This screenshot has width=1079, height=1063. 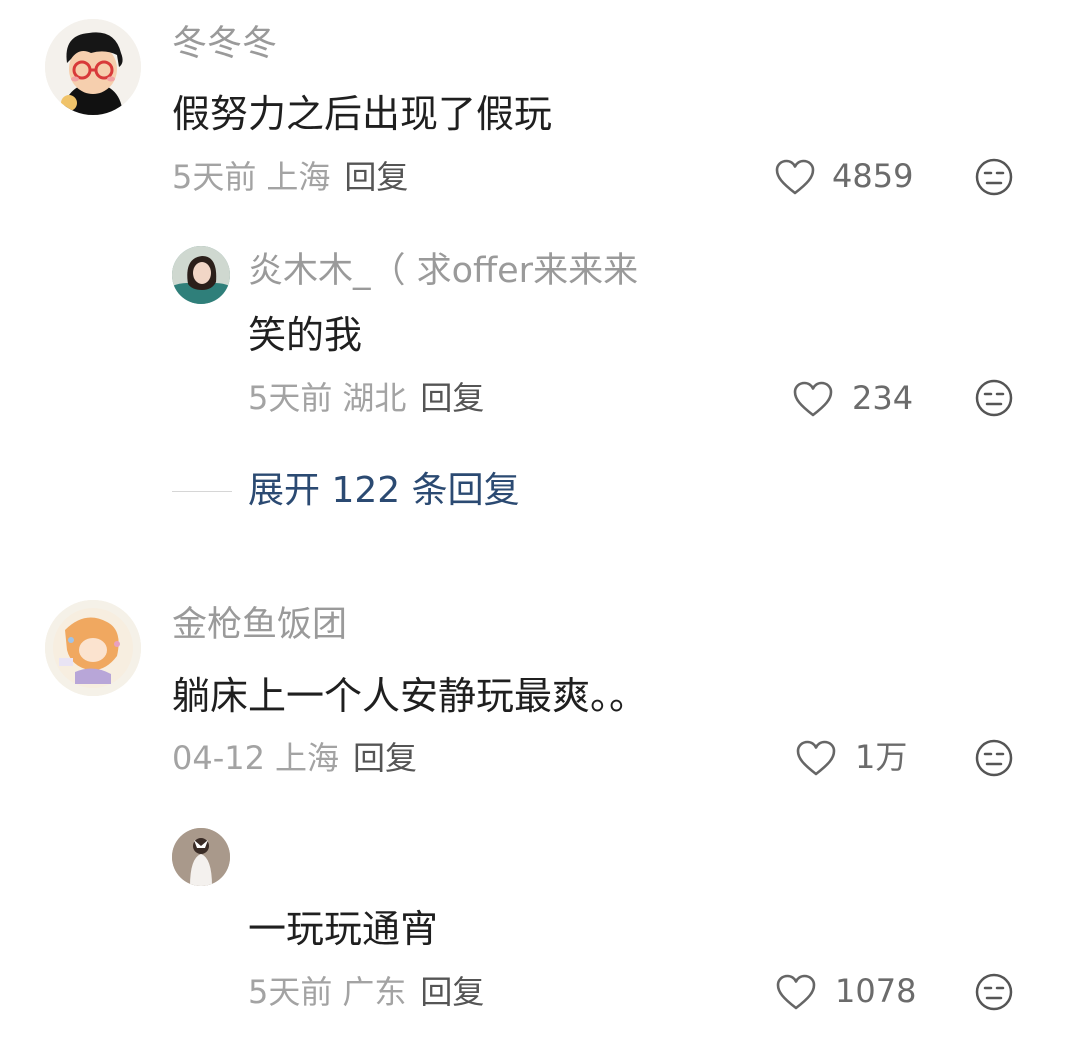 I want to click on reply-username: 炎木木_（ 求offer来来来, so click(x=443, y=271).